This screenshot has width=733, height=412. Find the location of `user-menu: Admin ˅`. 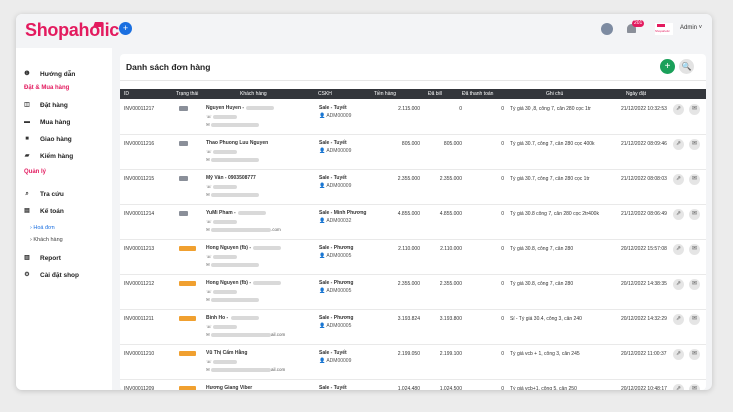

user-menu: Admin ˅ is located at coordinates (691, 28).